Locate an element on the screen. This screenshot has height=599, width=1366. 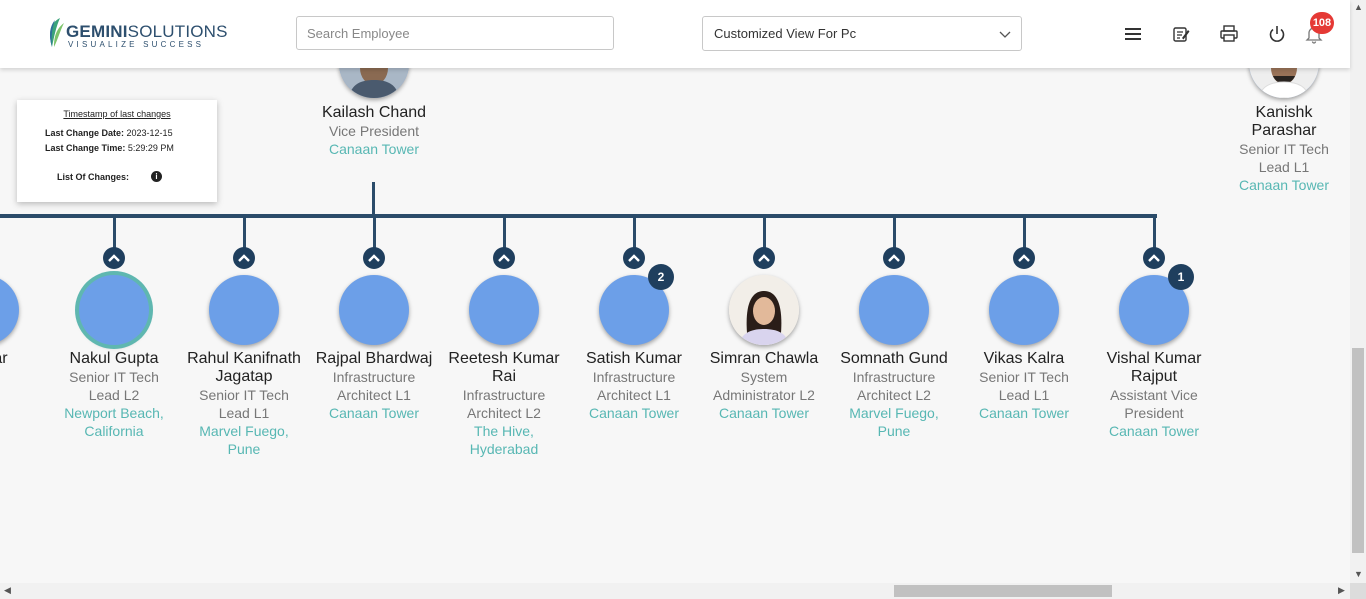
horizontal-scroll-thumb is located at coordinates (1003, 591).